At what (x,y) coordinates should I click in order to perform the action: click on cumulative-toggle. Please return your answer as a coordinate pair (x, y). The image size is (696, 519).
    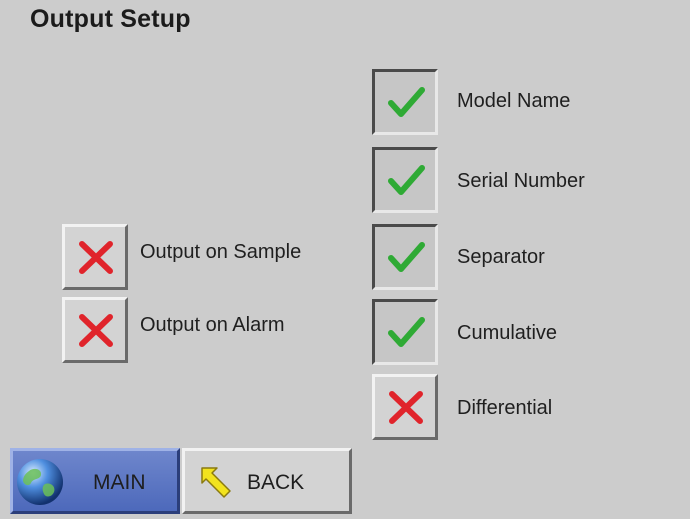
    Looking at the image, I should click on (405, 332).